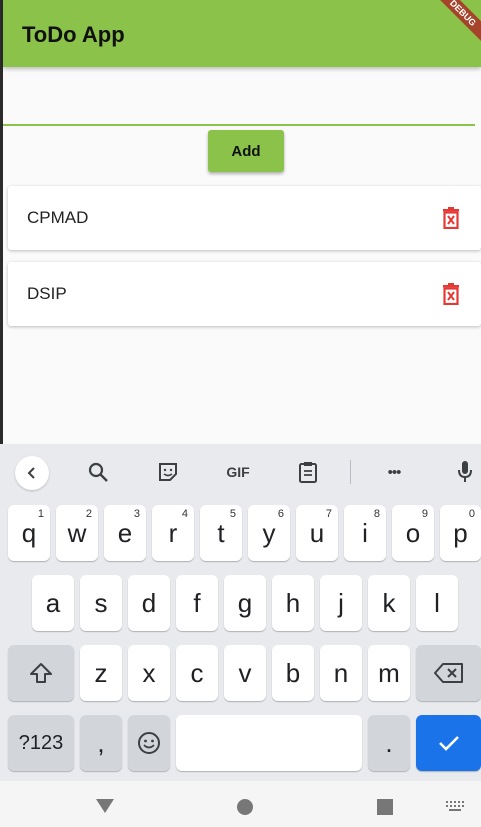 The image size is (481, 827). Describe the element at coordinates (350, 472) in the screenshot. I see `toolbar-divider` at that location.